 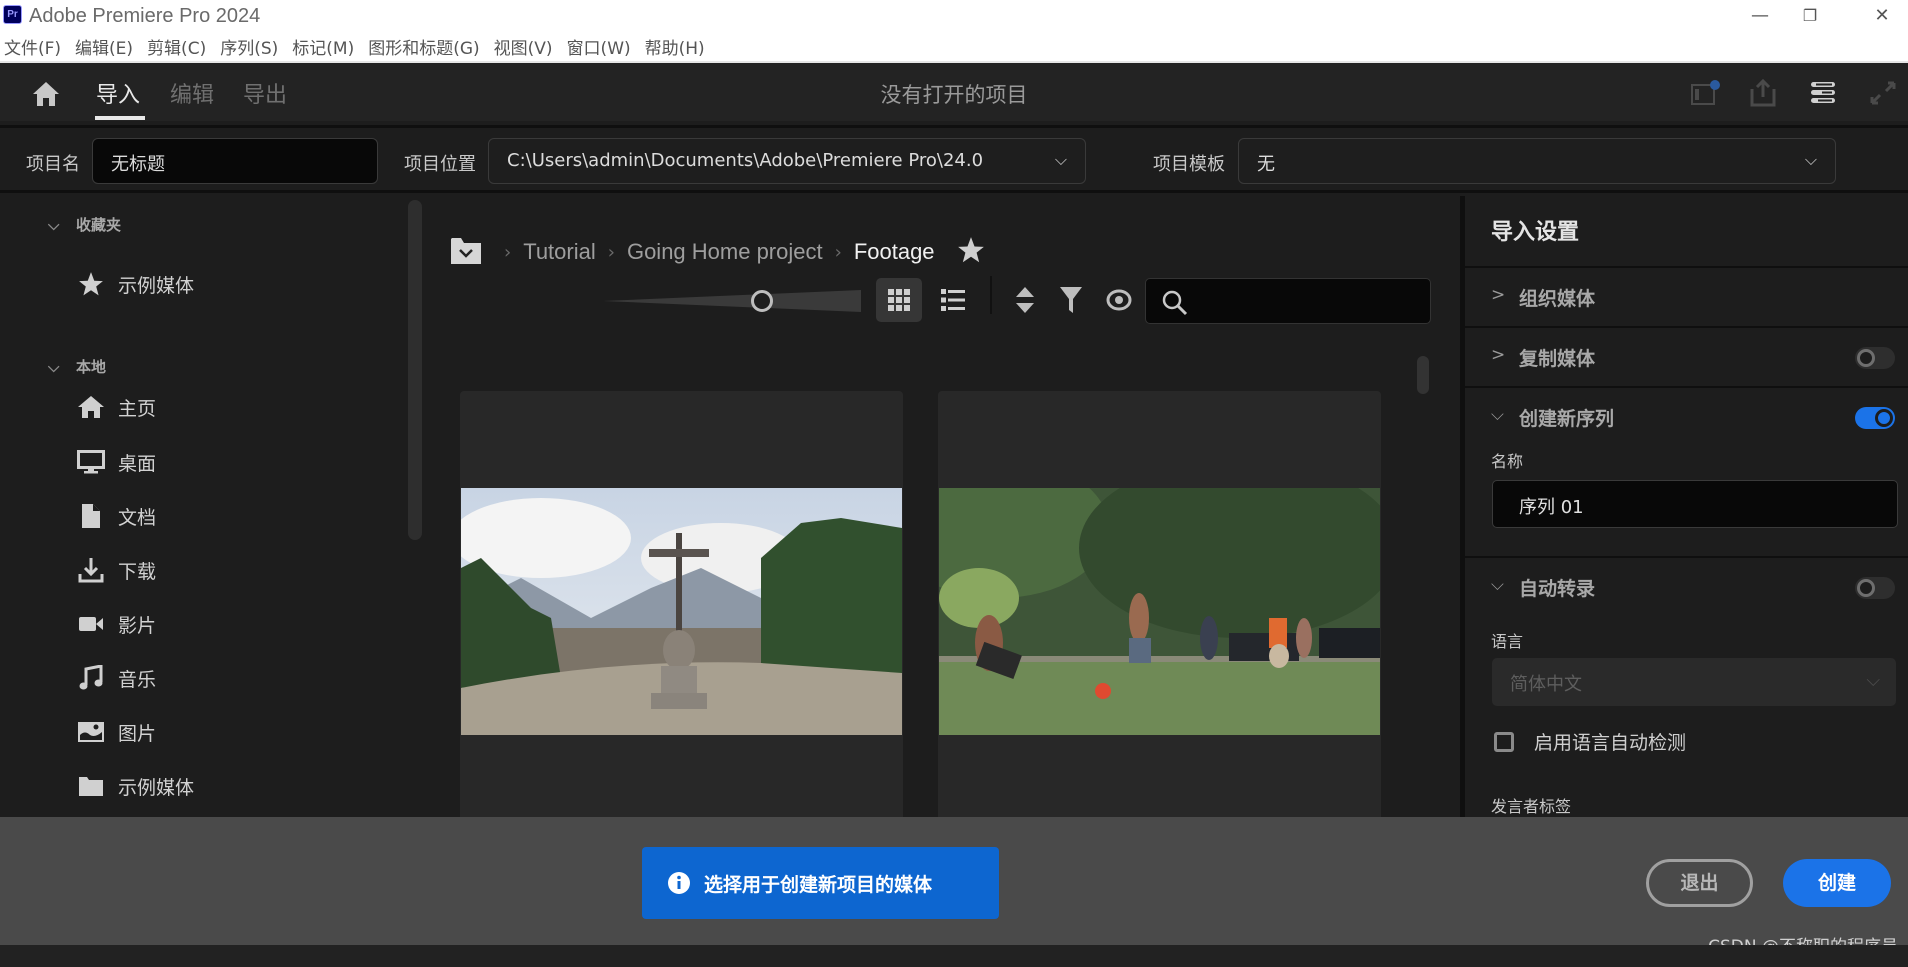 What do you see at coordinates (137, 408) in the screenshot?
I see `sidebar-item-label: 主页` at bounding box center [137, 408].